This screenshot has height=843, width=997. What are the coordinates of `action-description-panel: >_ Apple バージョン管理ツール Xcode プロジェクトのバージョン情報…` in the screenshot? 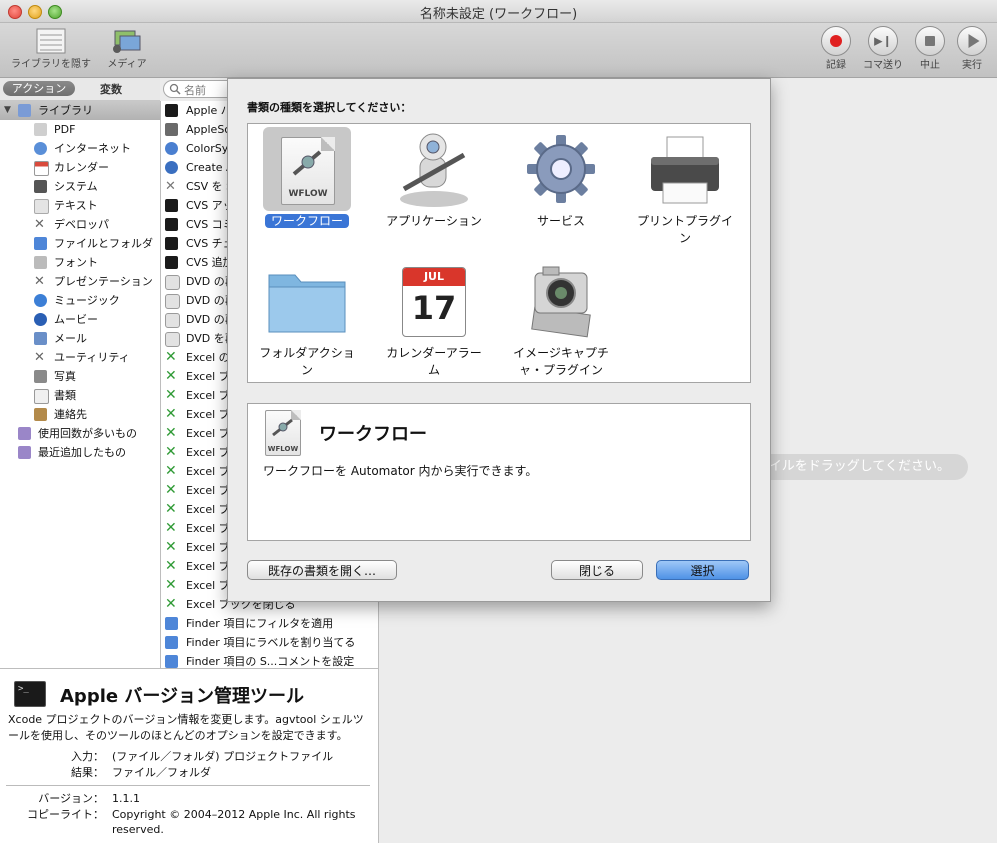 It's located at (189, 755).